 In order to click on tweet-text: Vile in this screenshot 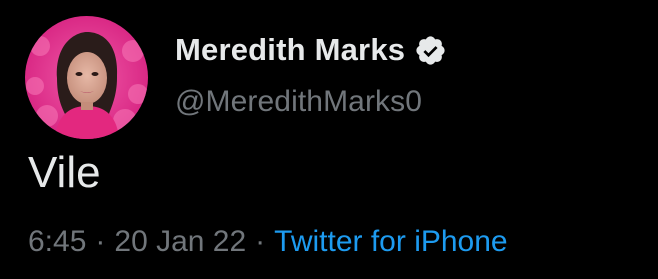, I will do `click(64, 172)`.